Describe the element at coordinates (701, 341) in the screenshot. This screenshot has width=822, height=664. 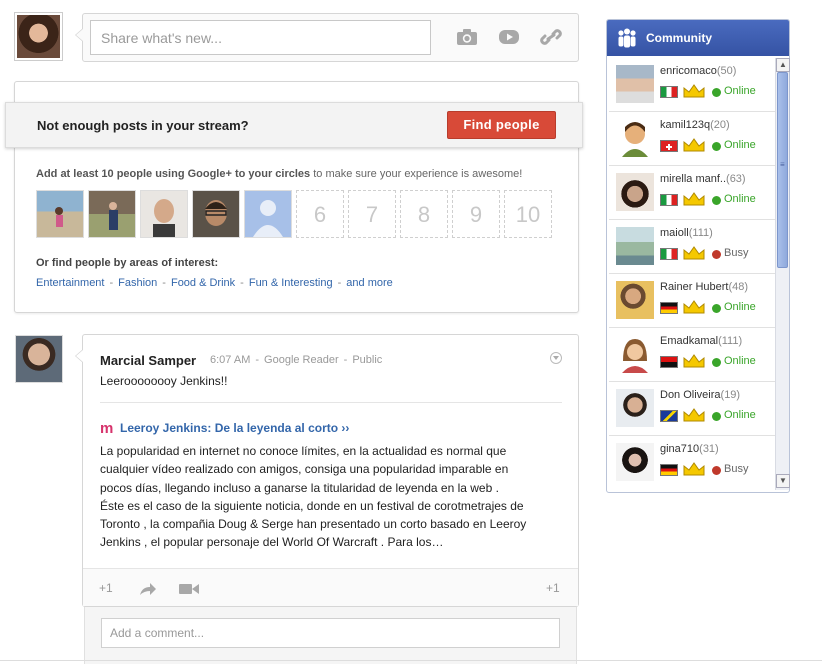
I see `member-name: Emadkamal(111)` at that location.